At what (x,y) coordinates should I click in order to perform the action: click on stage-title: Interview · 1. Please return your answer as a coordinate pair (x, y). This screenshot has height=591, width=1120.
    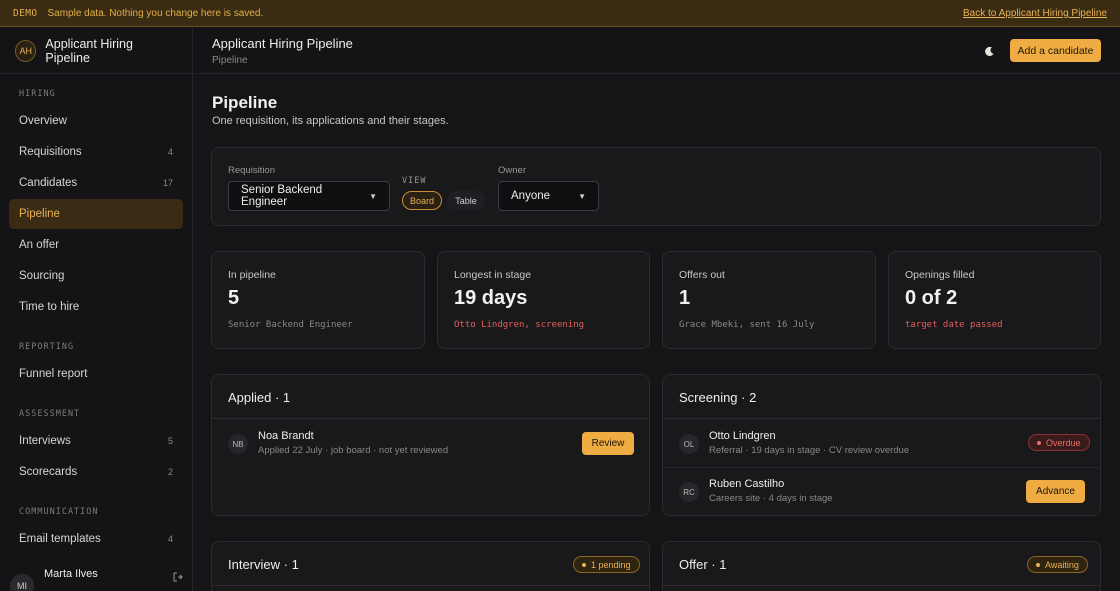
    Looking at the image, I should click on (263, 564).